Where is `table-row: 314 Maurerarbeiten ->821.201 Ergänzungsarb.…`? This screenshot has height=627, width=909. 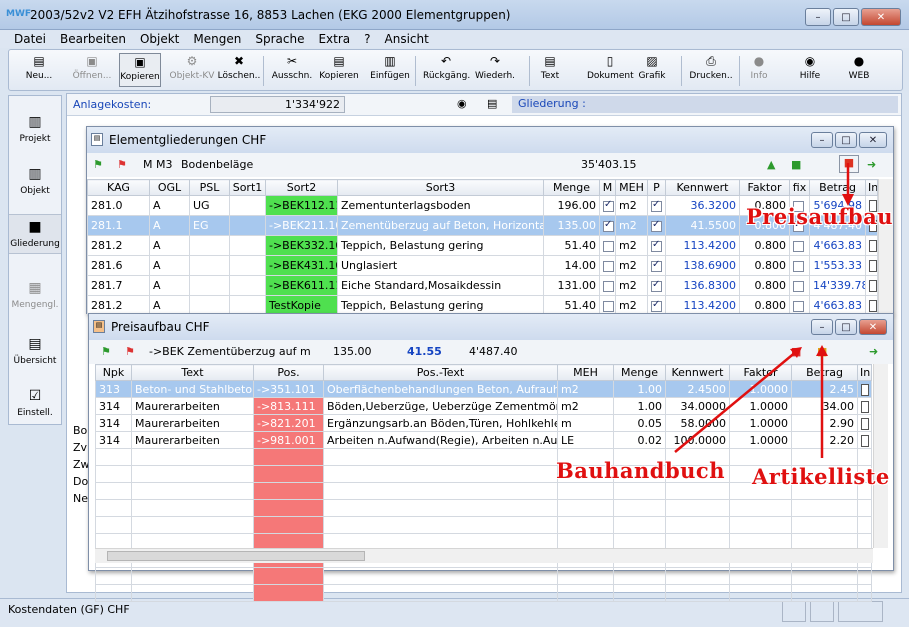
table-row: 314 Maurerarbeiten ->821.201 Ergänzungsarb.… is located at coordinates (483, 423).